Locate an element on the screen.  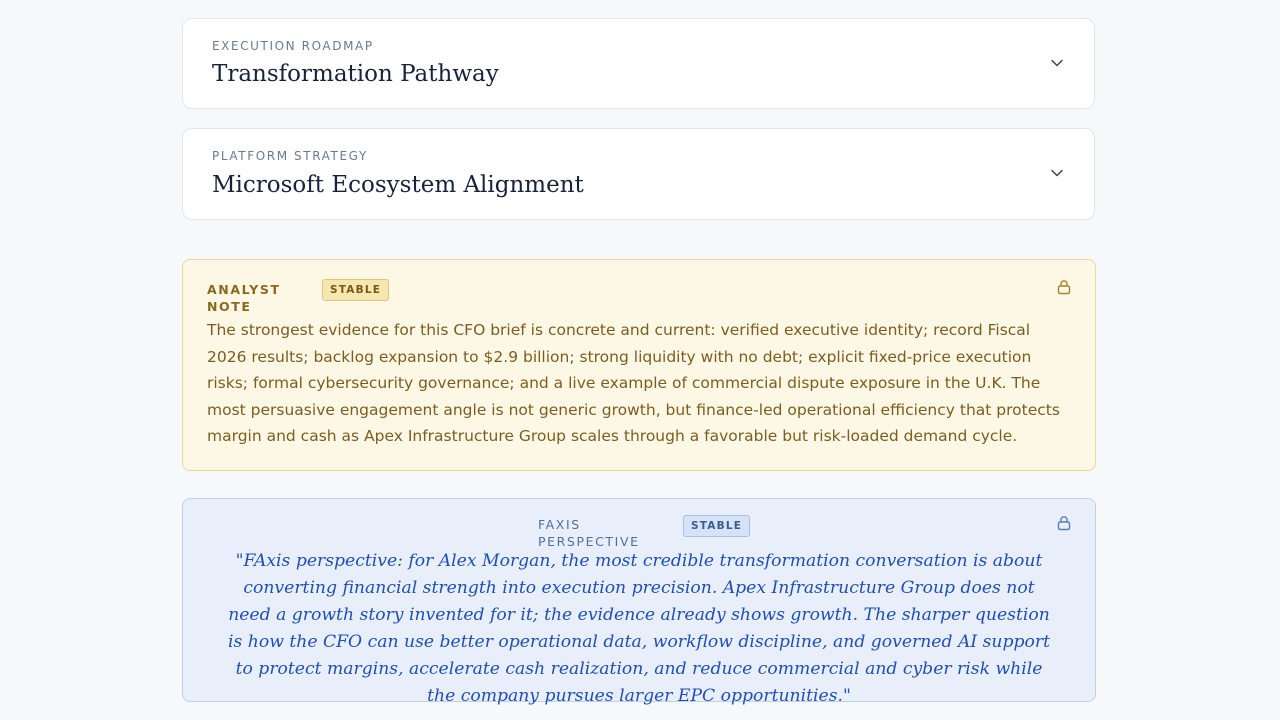
analyst-note-label: ANALYST NOTE is located at coordinates (244, 298).